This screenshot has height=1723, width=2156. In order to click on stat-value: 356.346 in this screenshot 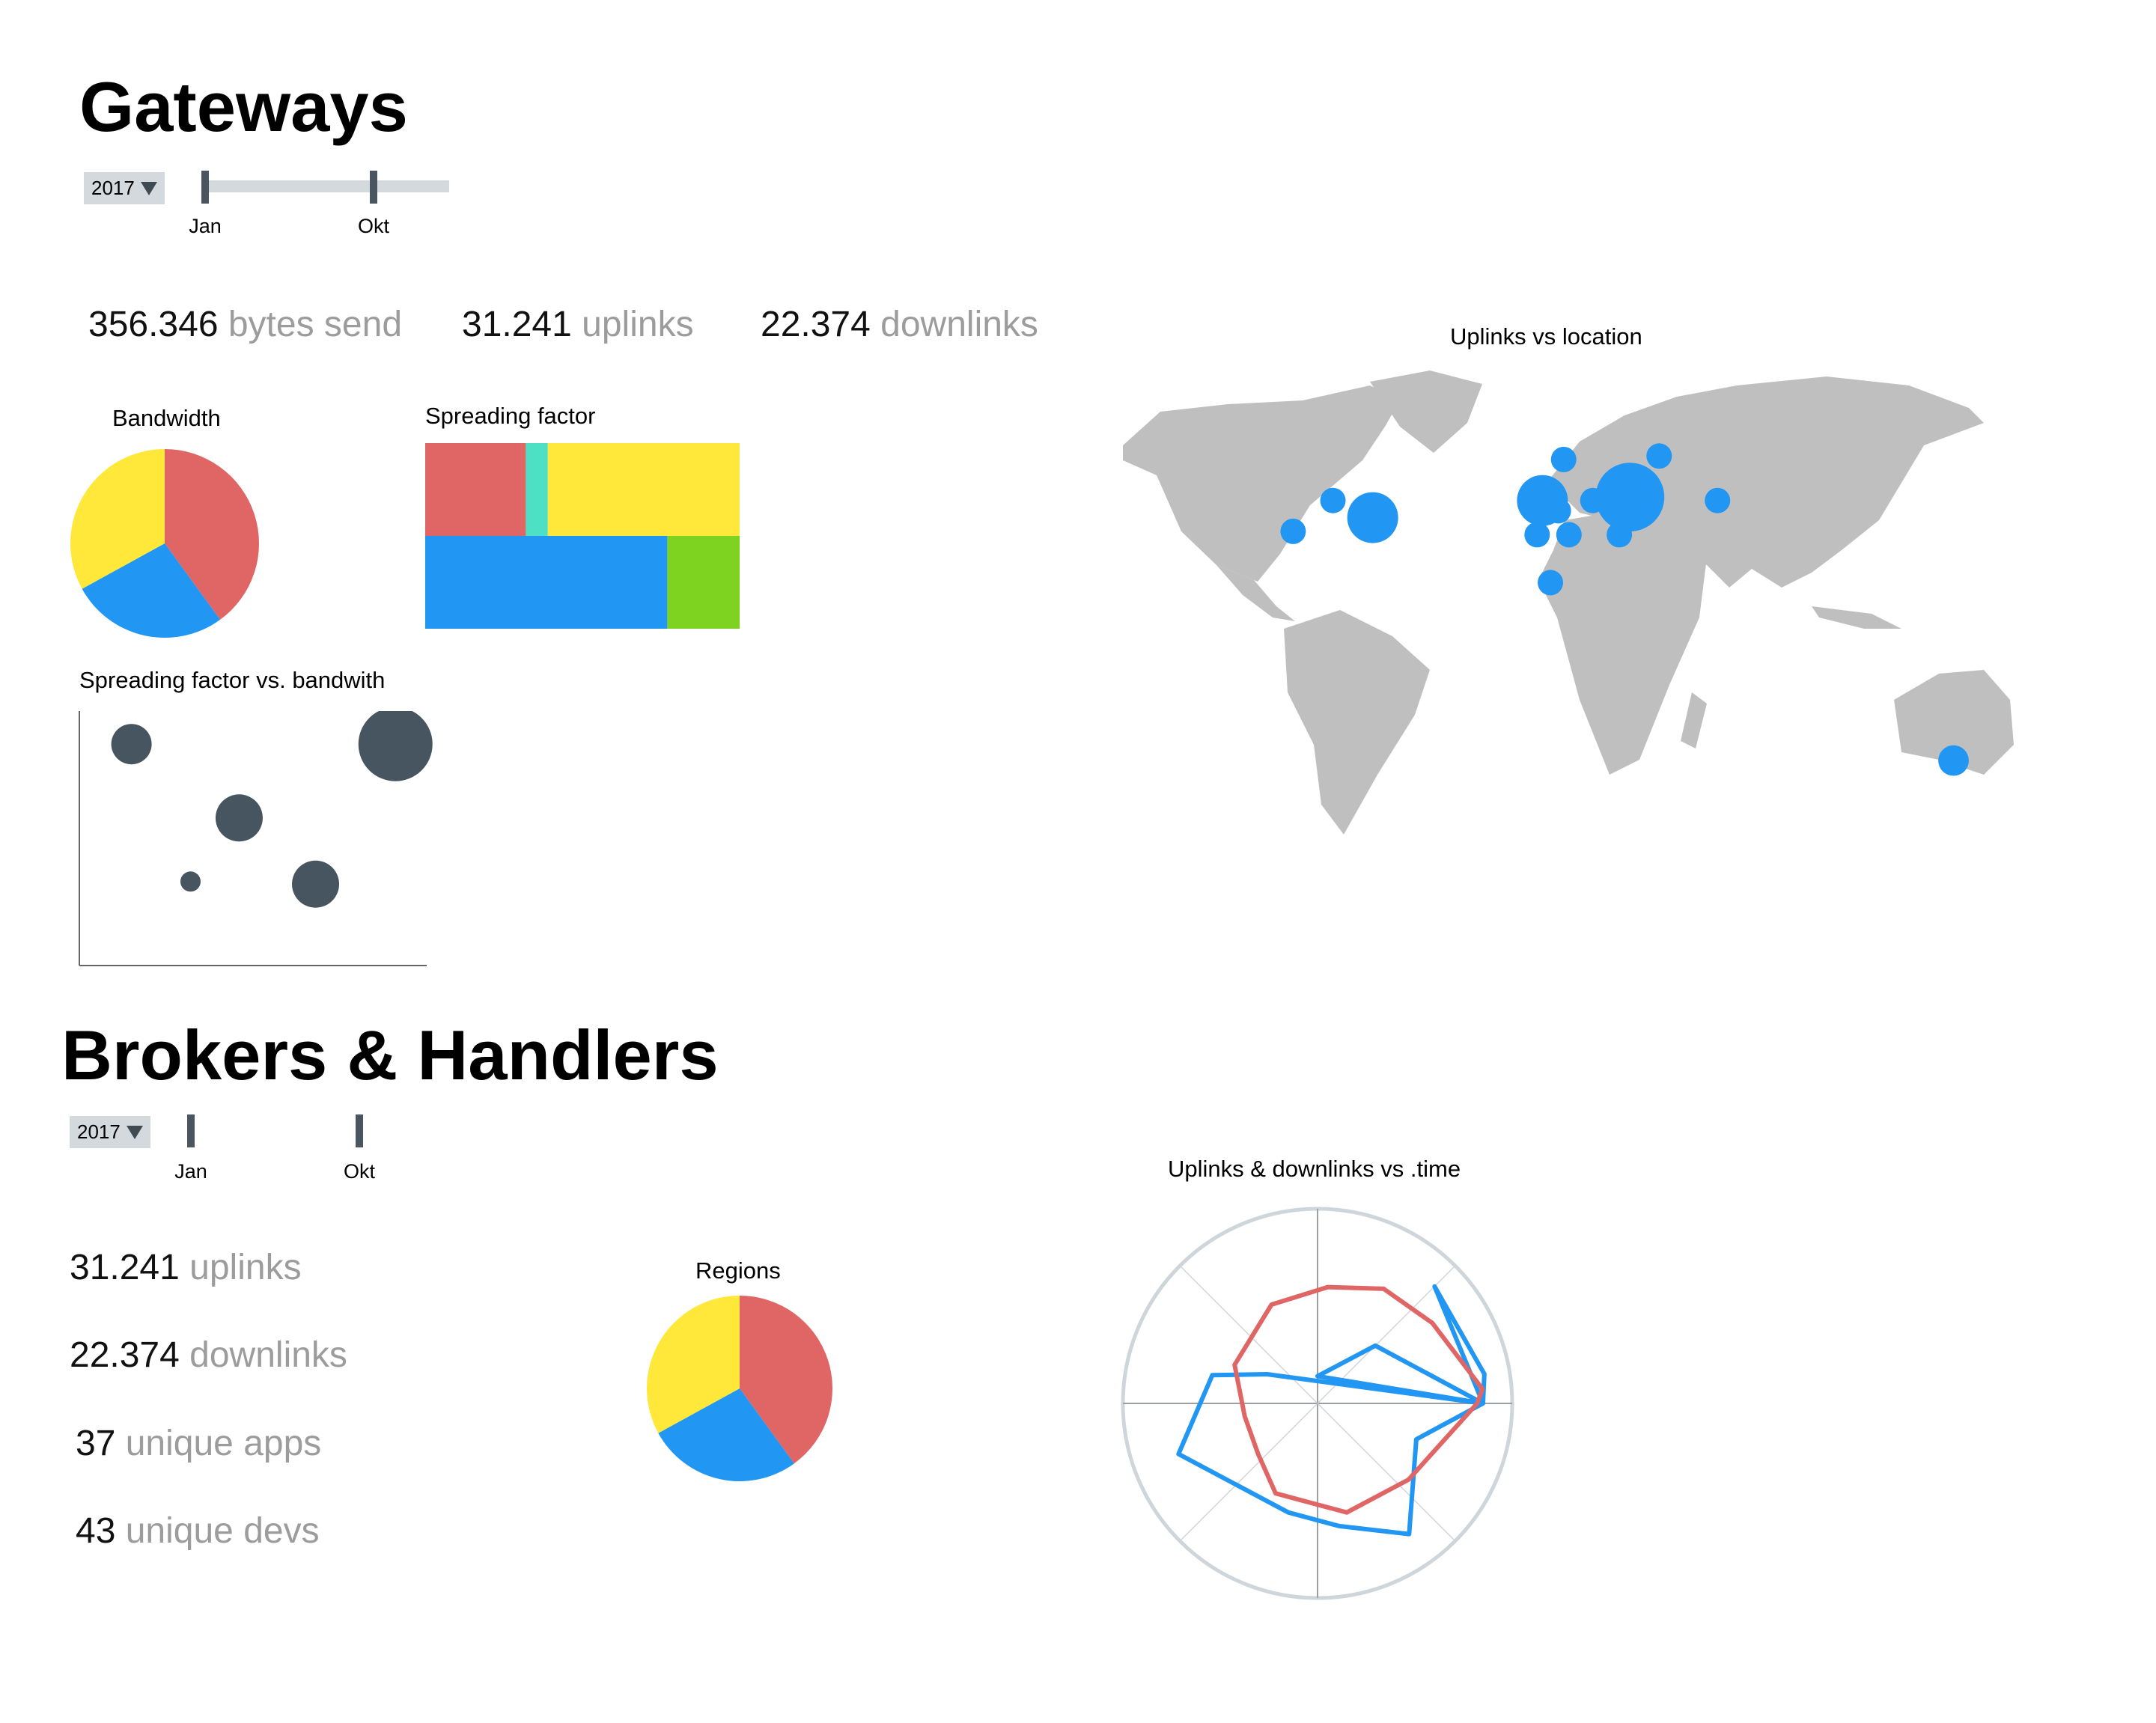, I will do `click(153, 325)`.